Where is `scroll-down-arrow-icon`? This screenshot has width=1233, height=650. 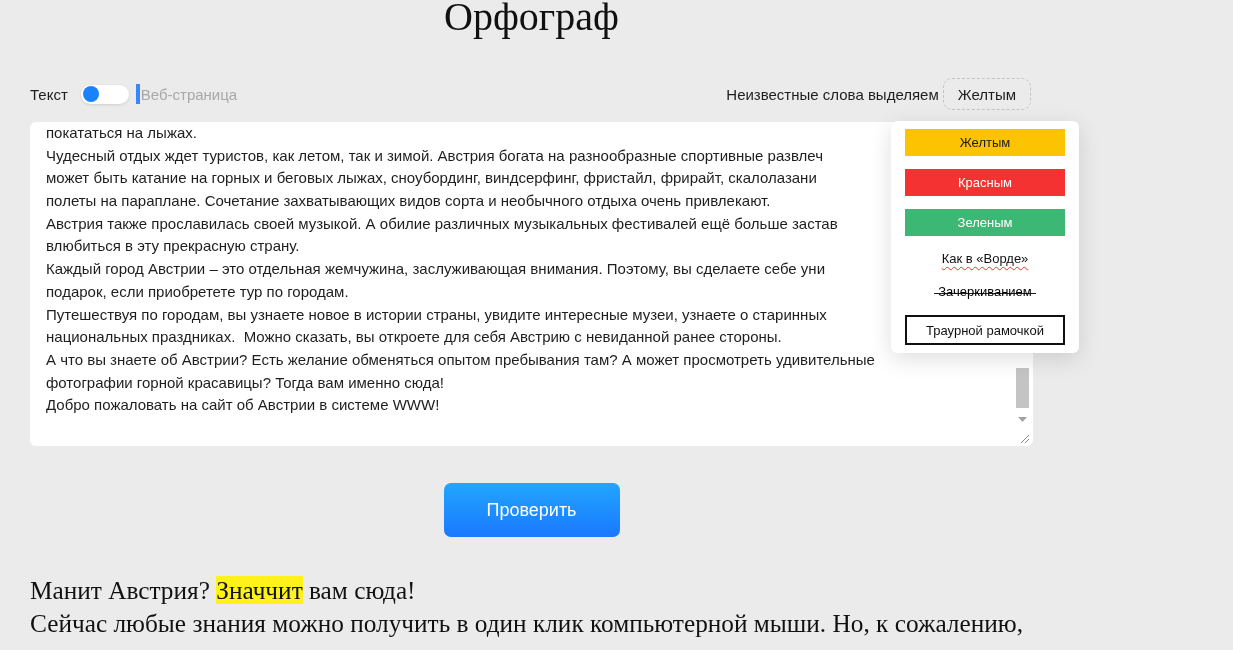 scroll-down-arrow-icon is located at coordinates (1022, 419).